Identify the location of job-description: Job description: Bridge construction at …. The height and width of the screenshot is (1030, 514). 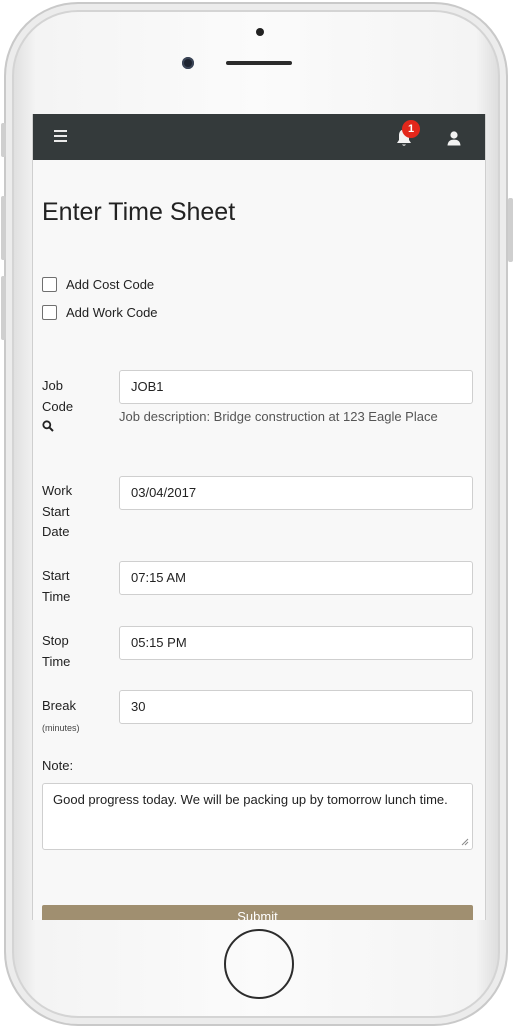
(278, 416).